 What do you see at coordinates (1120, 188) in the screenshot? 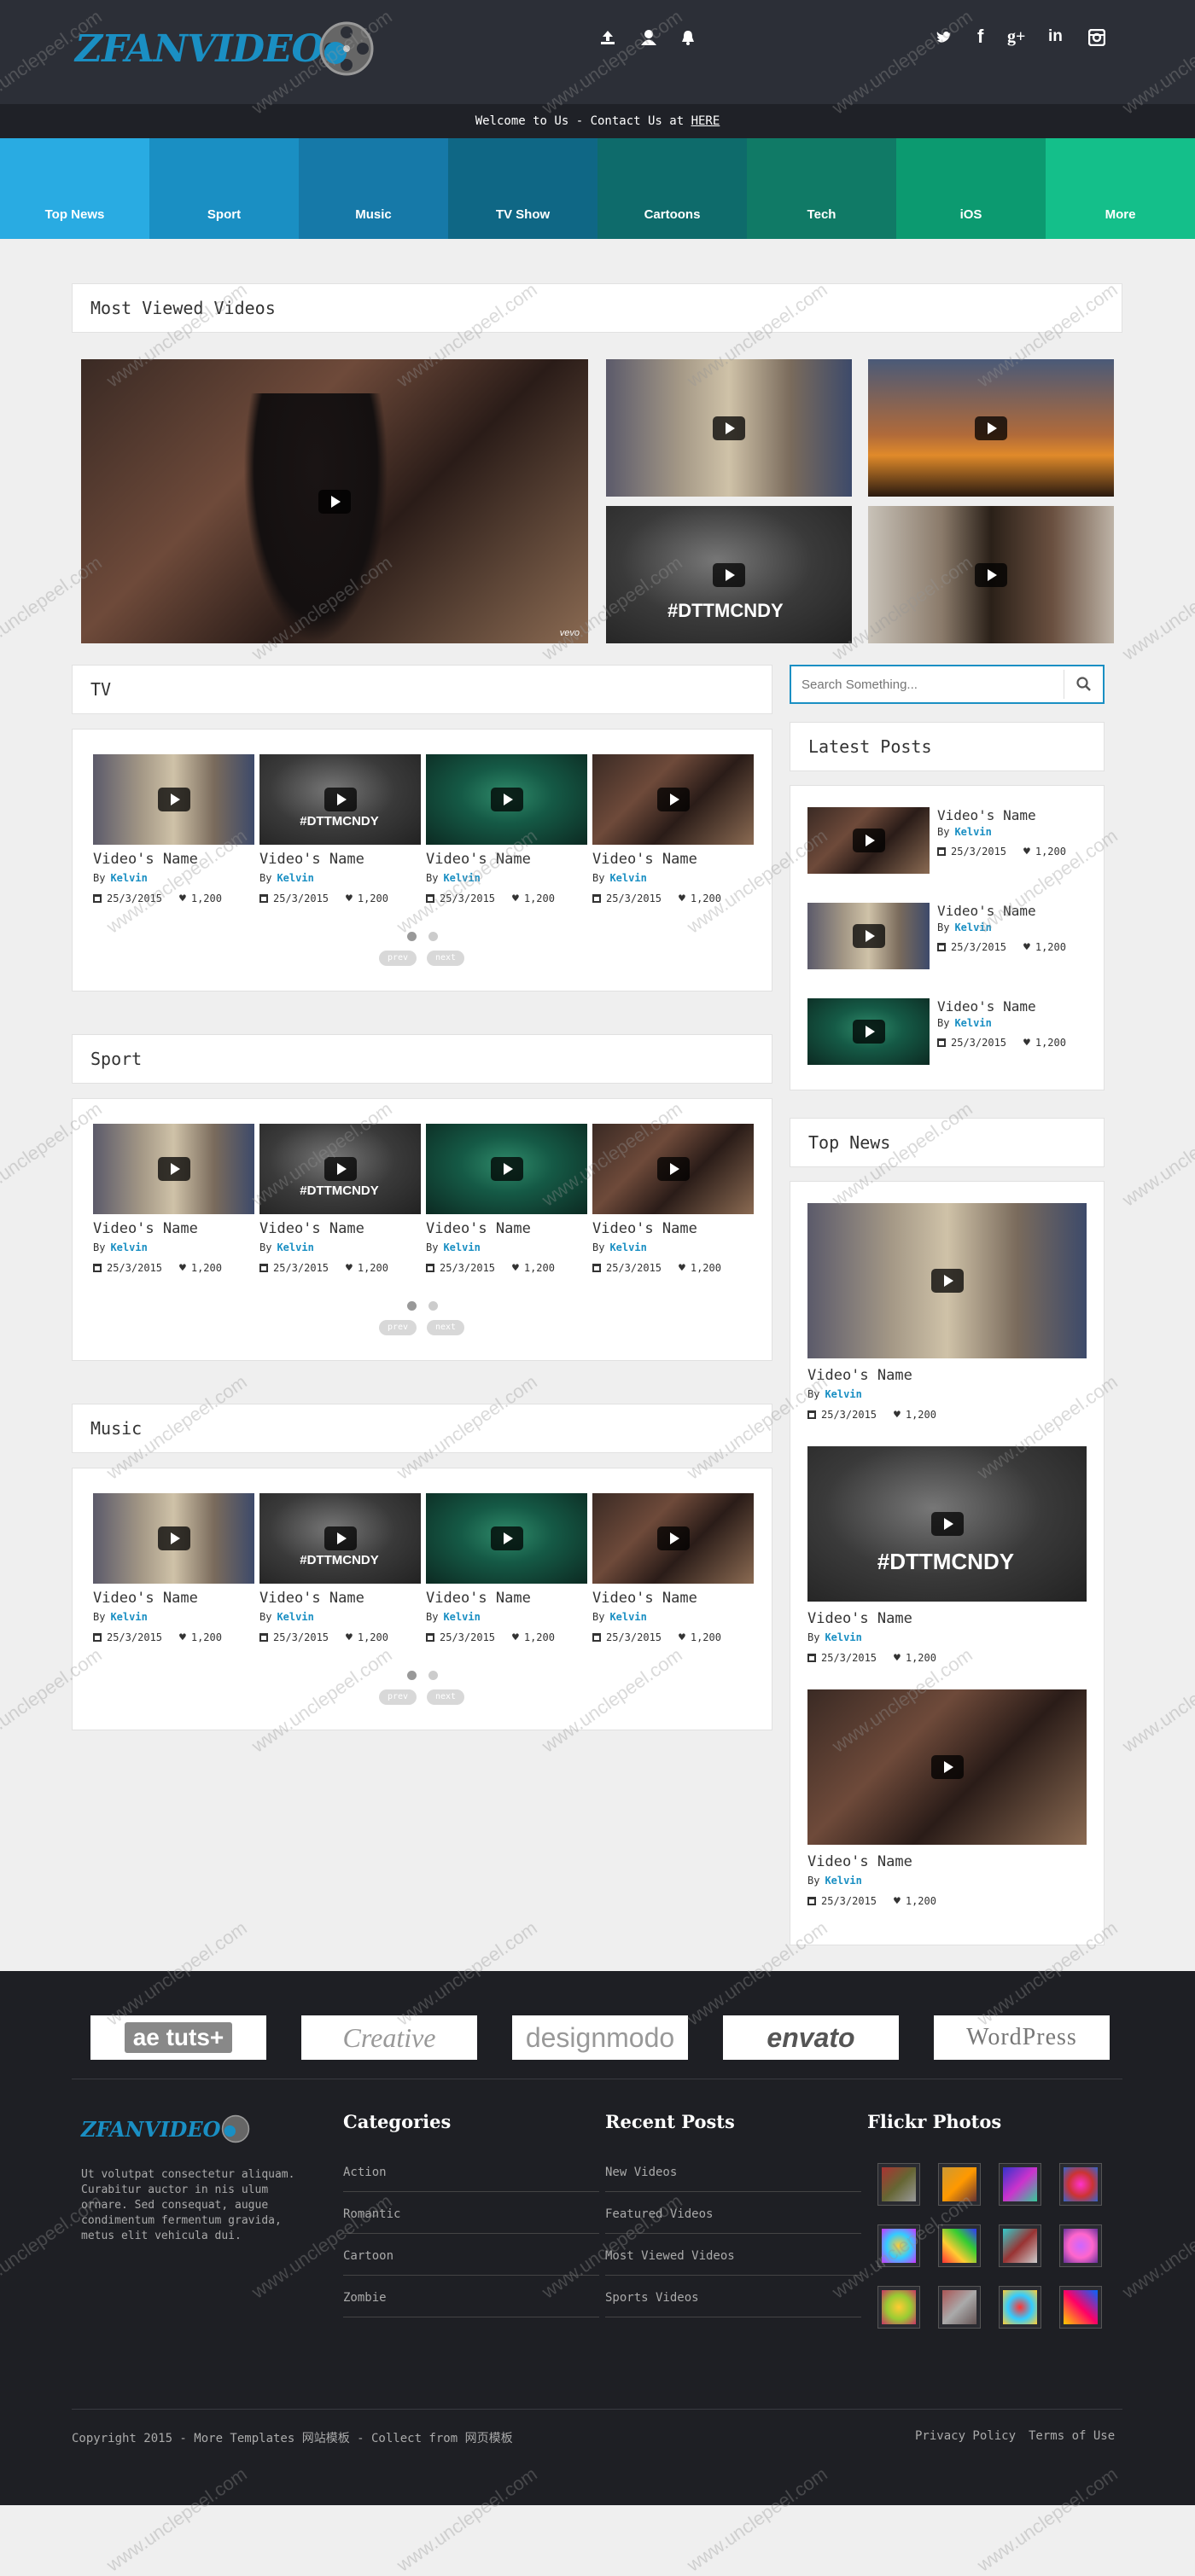
I see `nav-item-more: More` at bounding box center [1120, 188].